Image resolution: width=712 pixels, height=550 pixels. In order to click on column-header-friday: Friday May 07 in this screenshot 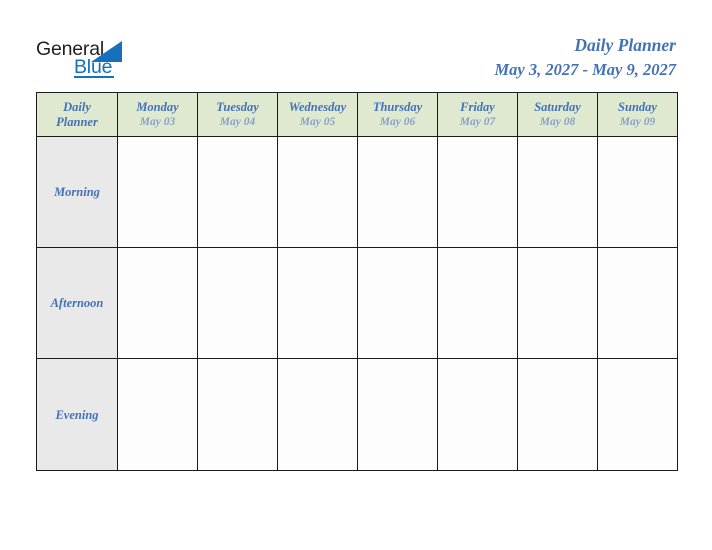, I will do `click(477, 114)`.